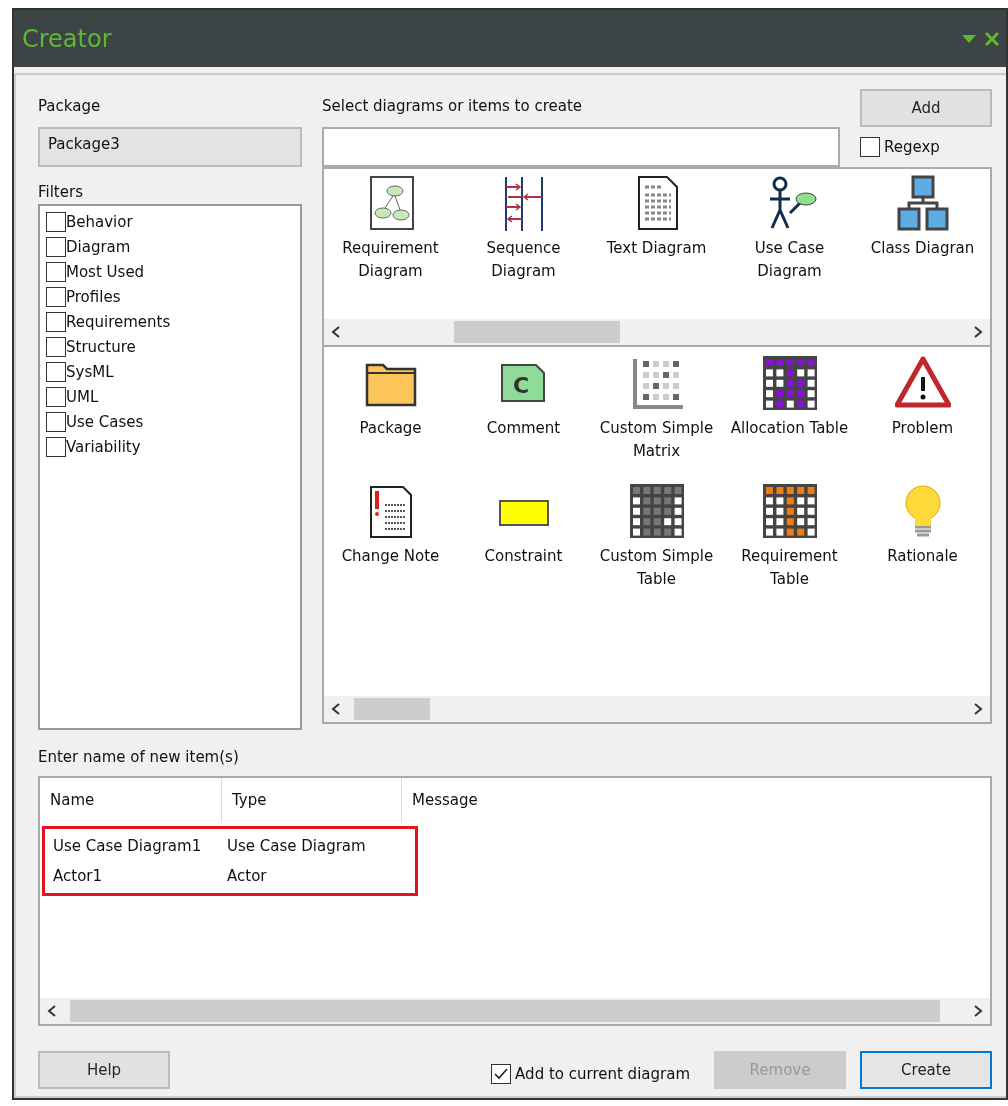  What do you see at coordinates (656, 568) in the screenshot?
I see `item-label: Custom Simple Table` at bounding box center [656, 568].